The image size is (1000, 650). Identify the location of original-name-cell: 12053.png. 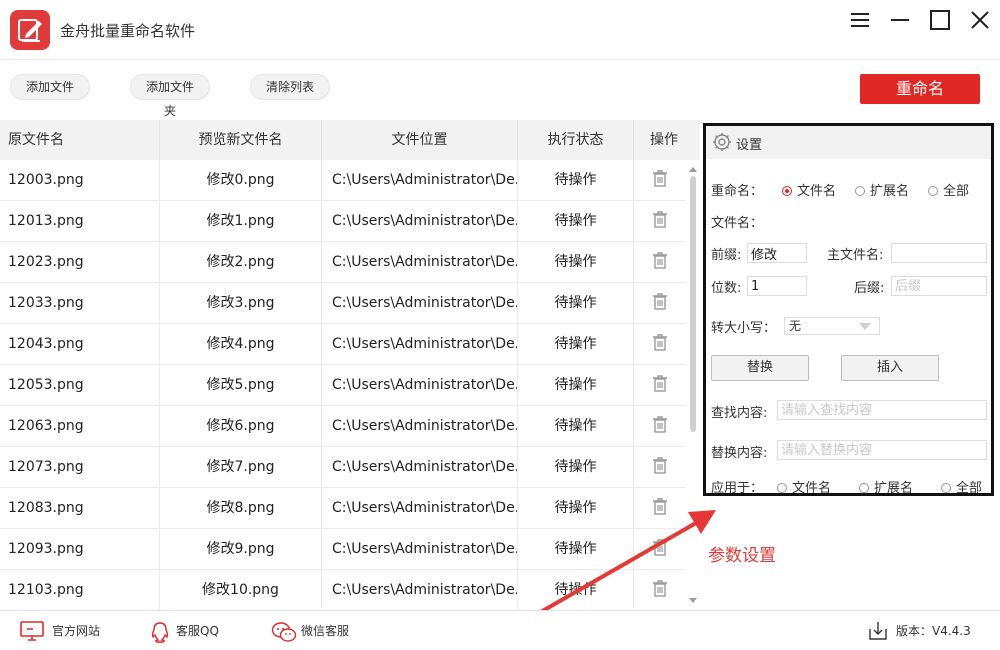
(80, 385).